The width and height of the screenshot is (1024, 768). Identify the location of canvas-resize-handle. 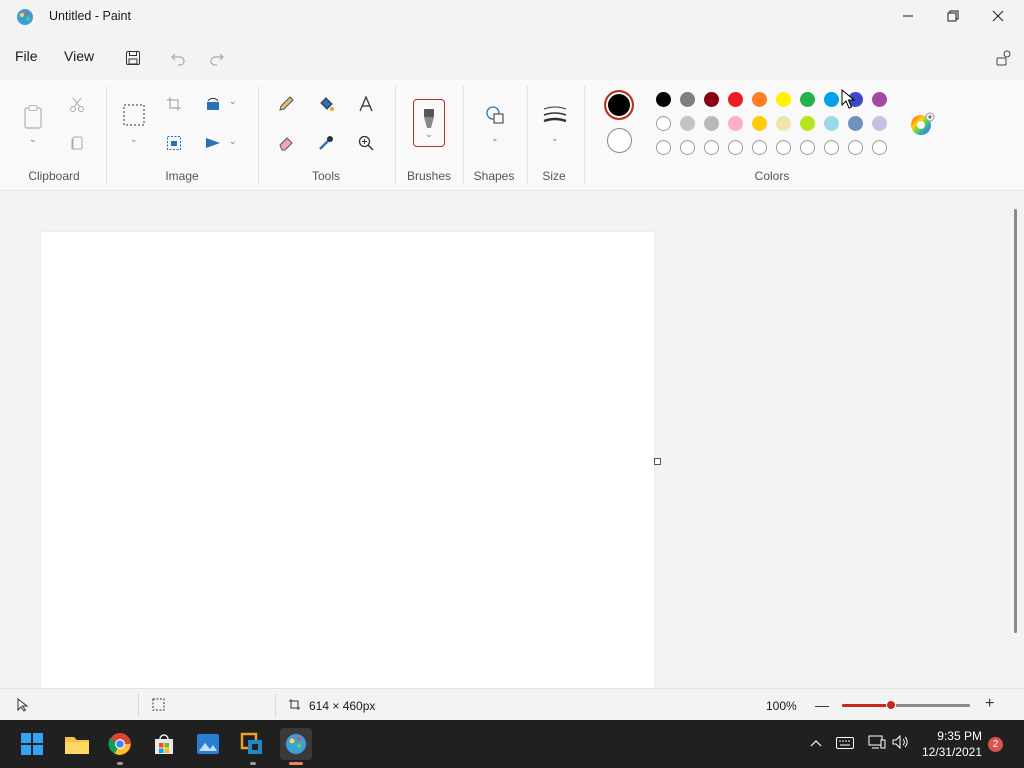
(657, 461).